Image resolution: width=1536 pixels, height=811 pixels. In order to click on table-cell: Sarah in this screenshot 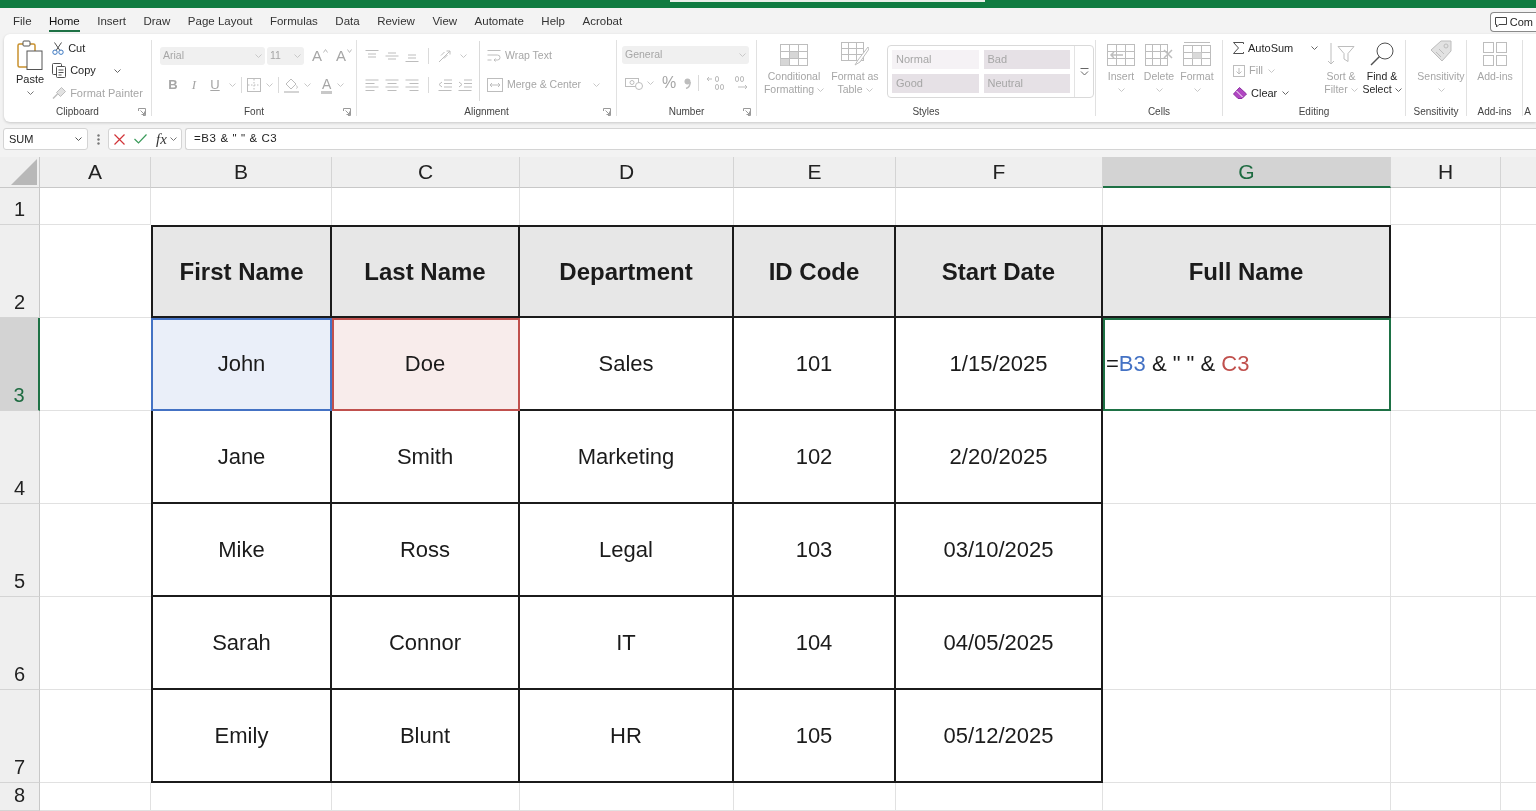, I will do `click(241, 643)`.